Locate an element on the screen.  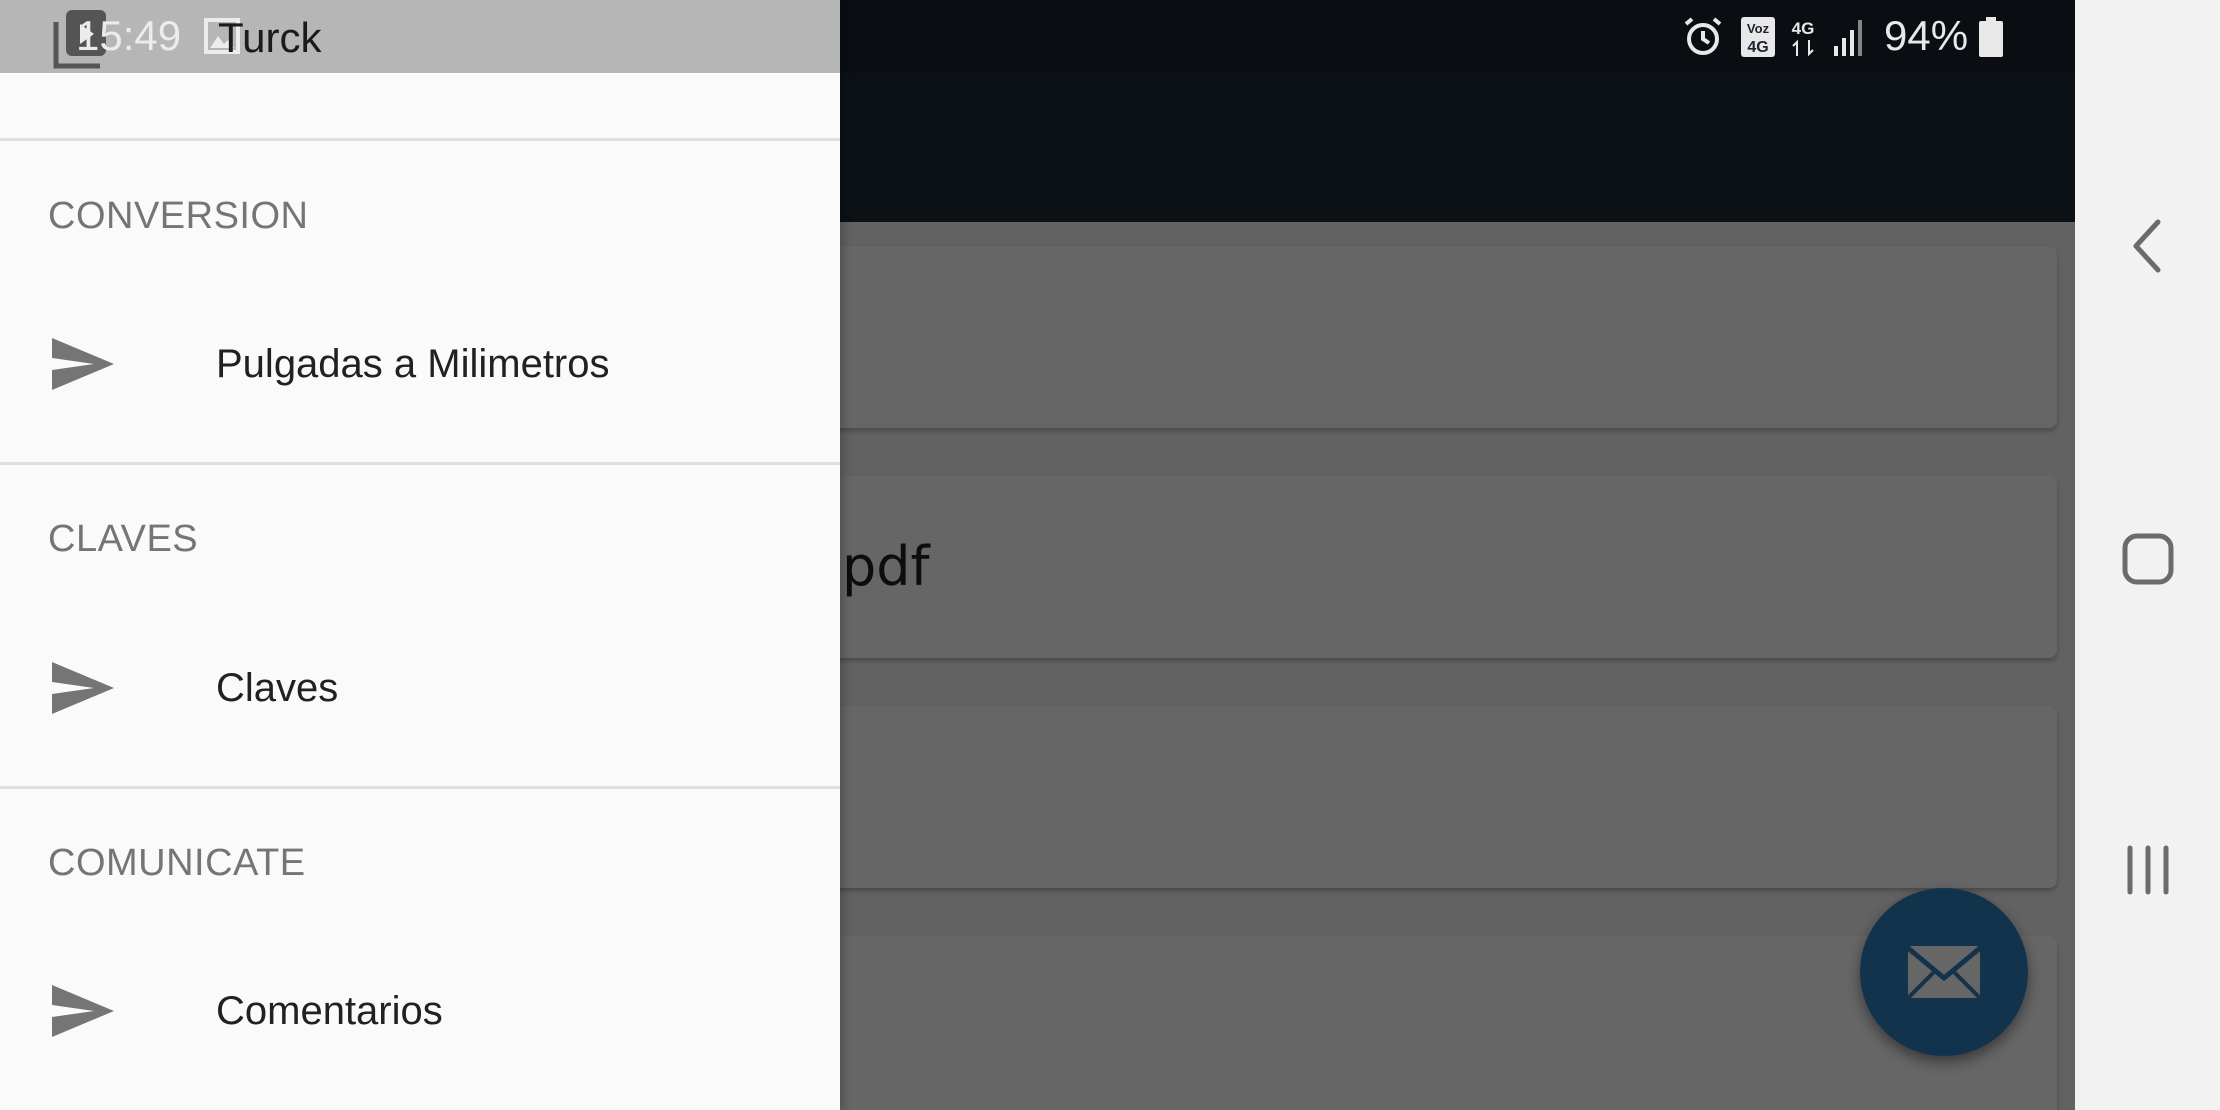
status-icons: Voz 4G 4G 94% is located at coordinates (1037, 36).